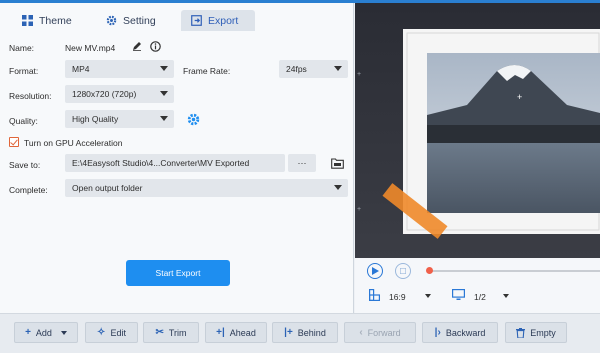  Describe the element at coordinates (107, 188) in the screenshot. I see `complete-select-value: Open output folder` at that location.